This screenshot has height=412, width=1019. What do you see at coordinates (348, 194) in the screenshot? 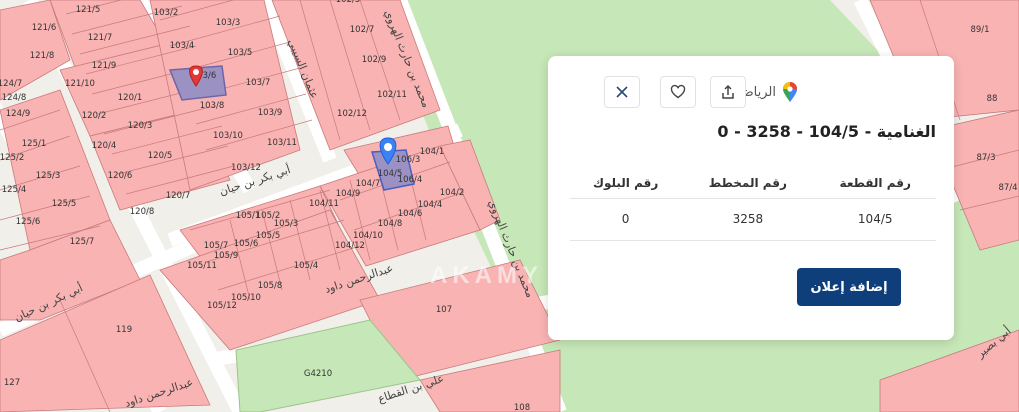
I see `plot-label: 104/9` at bounding box center [348, 194].